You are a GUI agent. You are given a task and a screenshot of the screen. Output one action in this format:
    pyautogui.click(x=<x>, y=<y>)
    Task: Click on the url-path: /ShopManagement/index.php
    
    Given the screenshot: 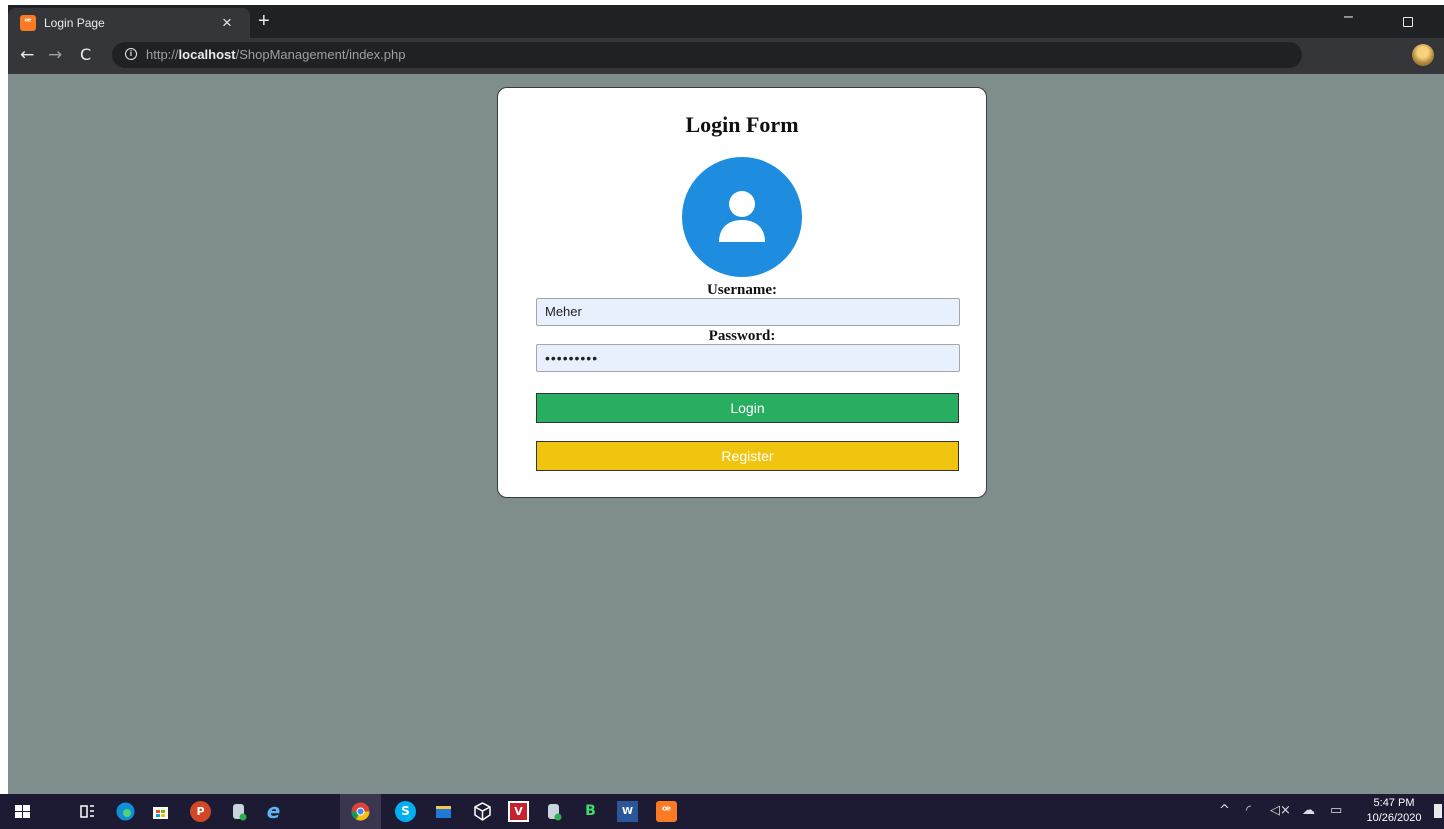 What is the action you would take?
    pyautogui.click(x=320, y=54)
    